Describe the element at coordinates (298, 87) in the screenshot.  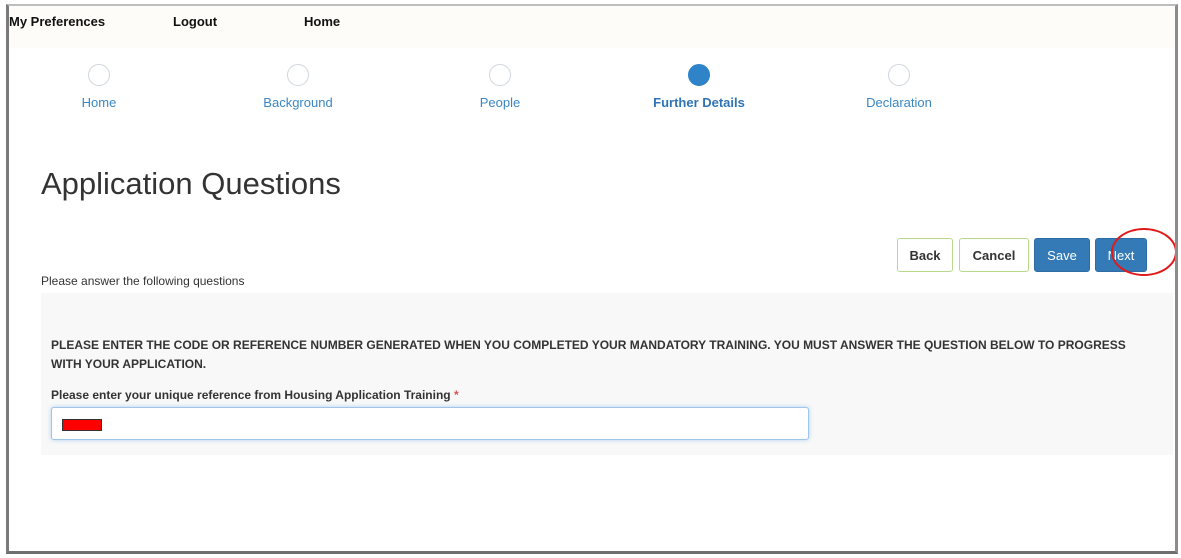
I see `step-background: Background` at that location.